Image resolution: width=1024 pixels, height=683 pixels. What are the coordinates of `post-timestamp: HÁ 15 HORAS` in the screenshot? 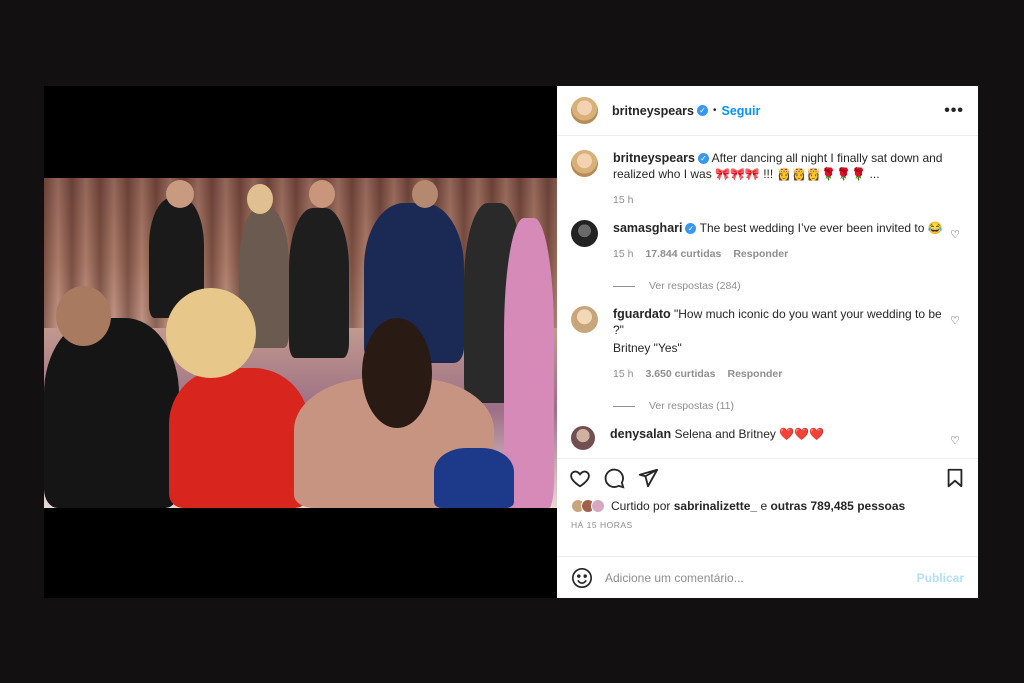 It's located at (767, 529).